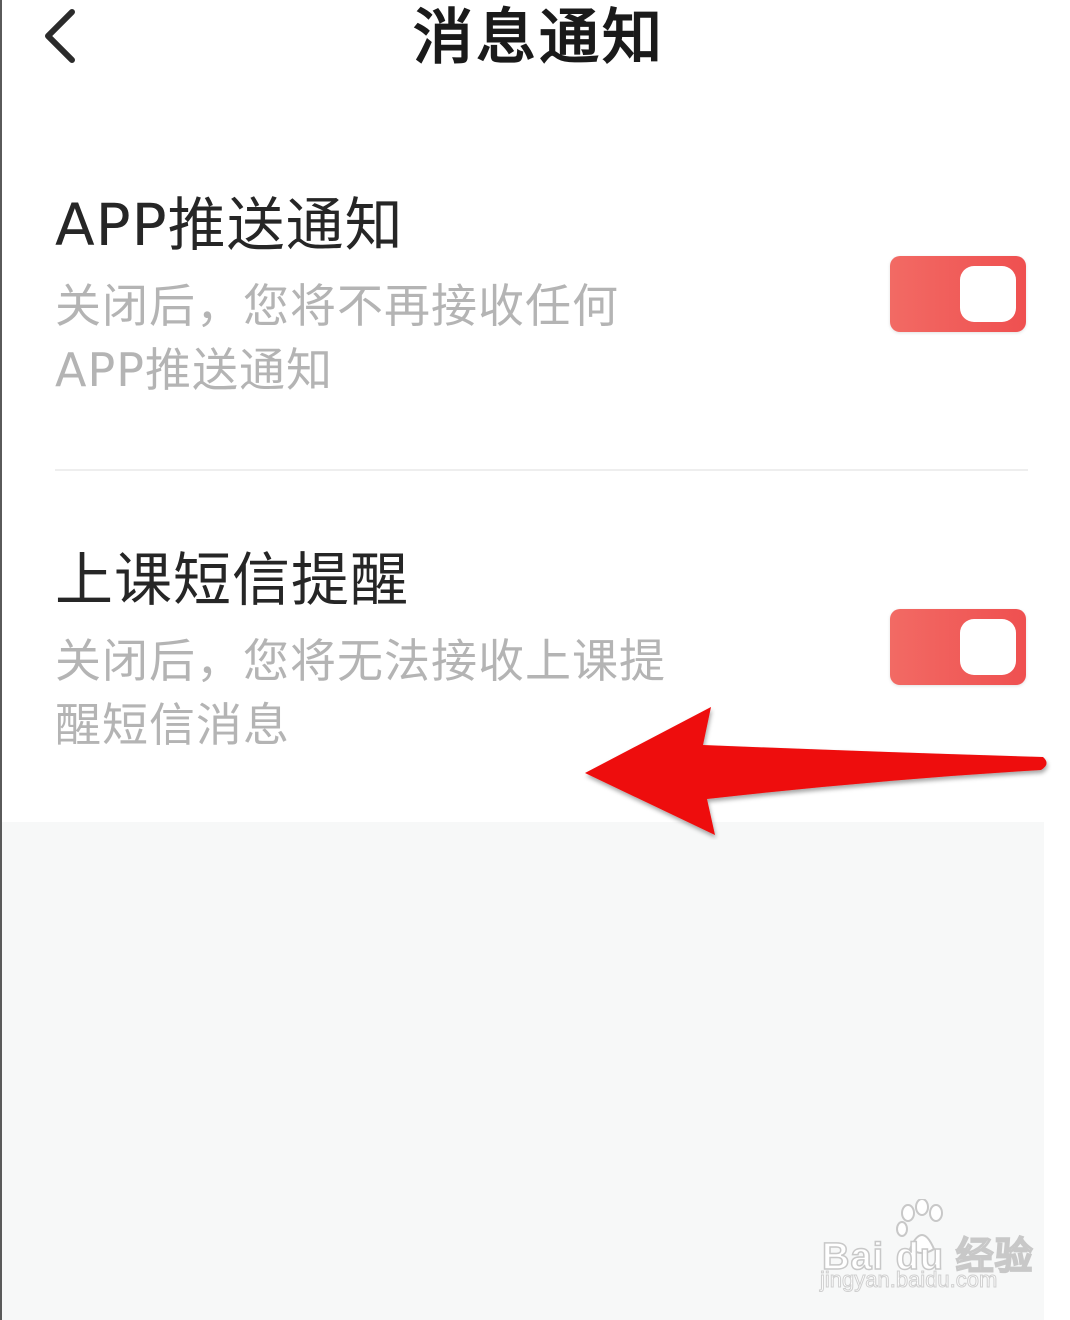  Describe the element at coordinates (232, 580) in the screenshot. I see `setting-title-class-sms: 上课短信提醒` at that location.